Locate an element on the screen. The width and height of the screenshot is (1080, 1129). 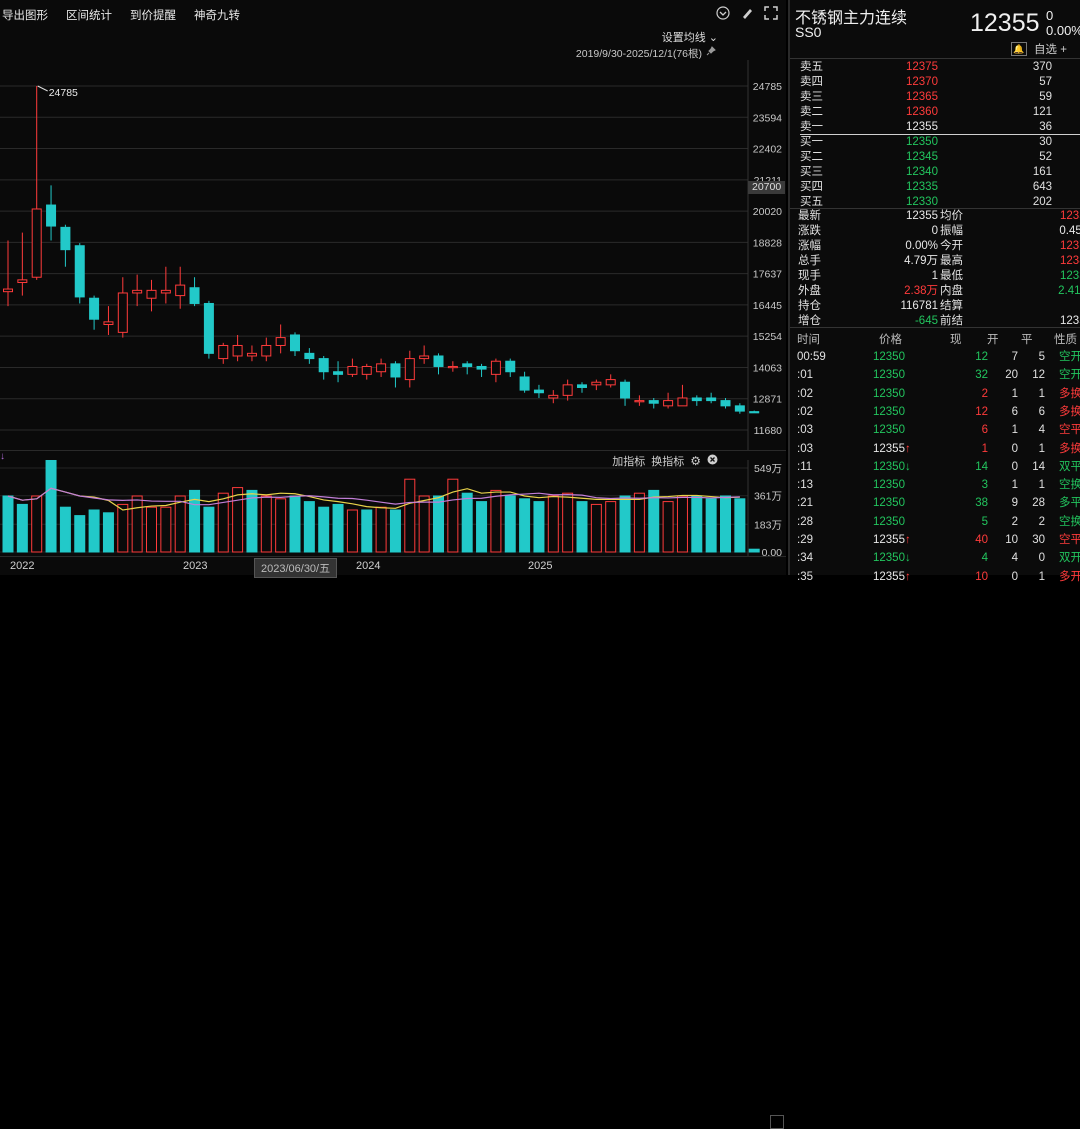
tick-row: :03 12350 6 1 4 空平 is located at coordinates (935, 430).